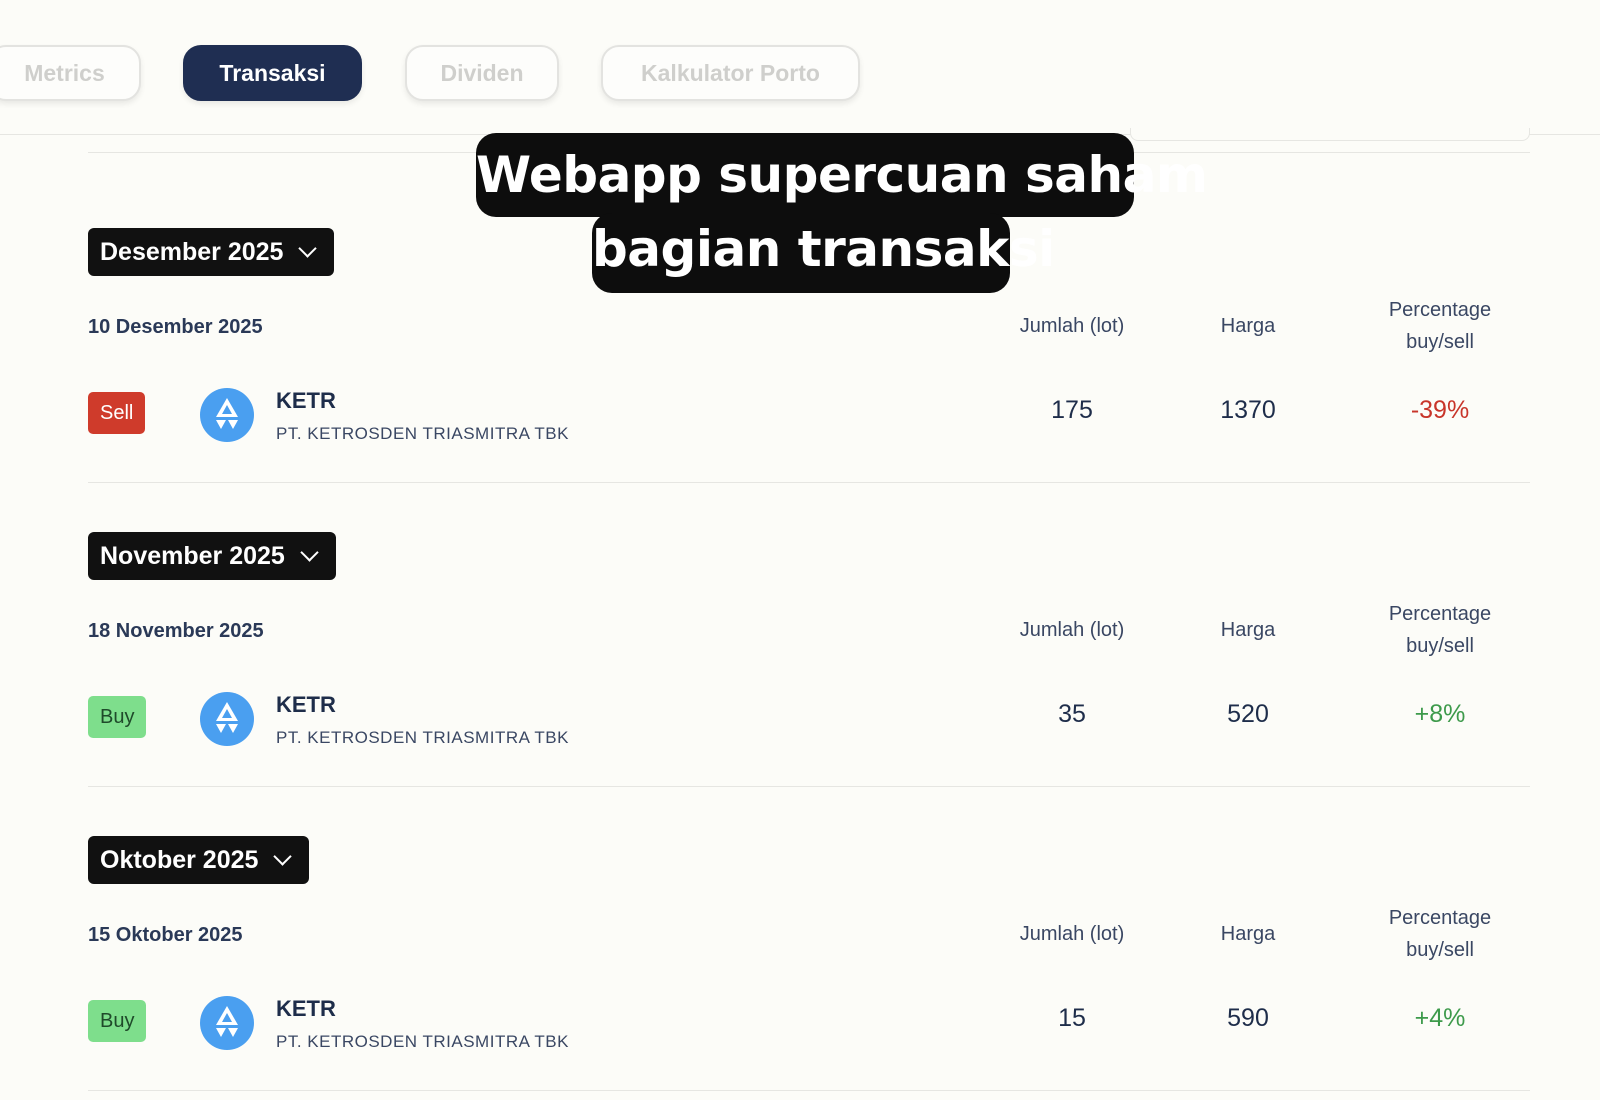 The height and width of the screenshot is (1100, 1600). I want to click on tab-kalkulator-porto: Kalkulator Porto, so click(730, 73).